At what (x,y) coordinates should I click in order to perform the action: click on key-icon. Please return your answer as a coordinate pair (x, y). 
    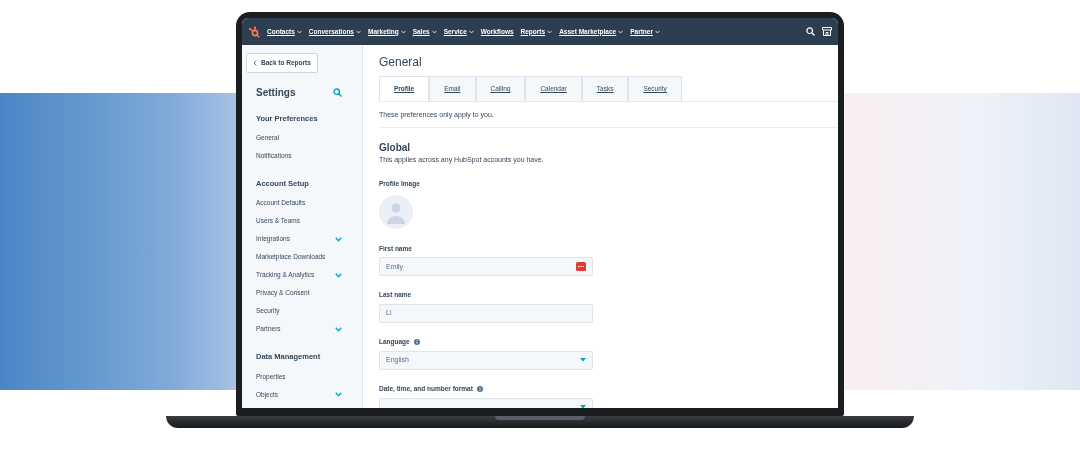
    Looking at the image, I should click on (581, 267).